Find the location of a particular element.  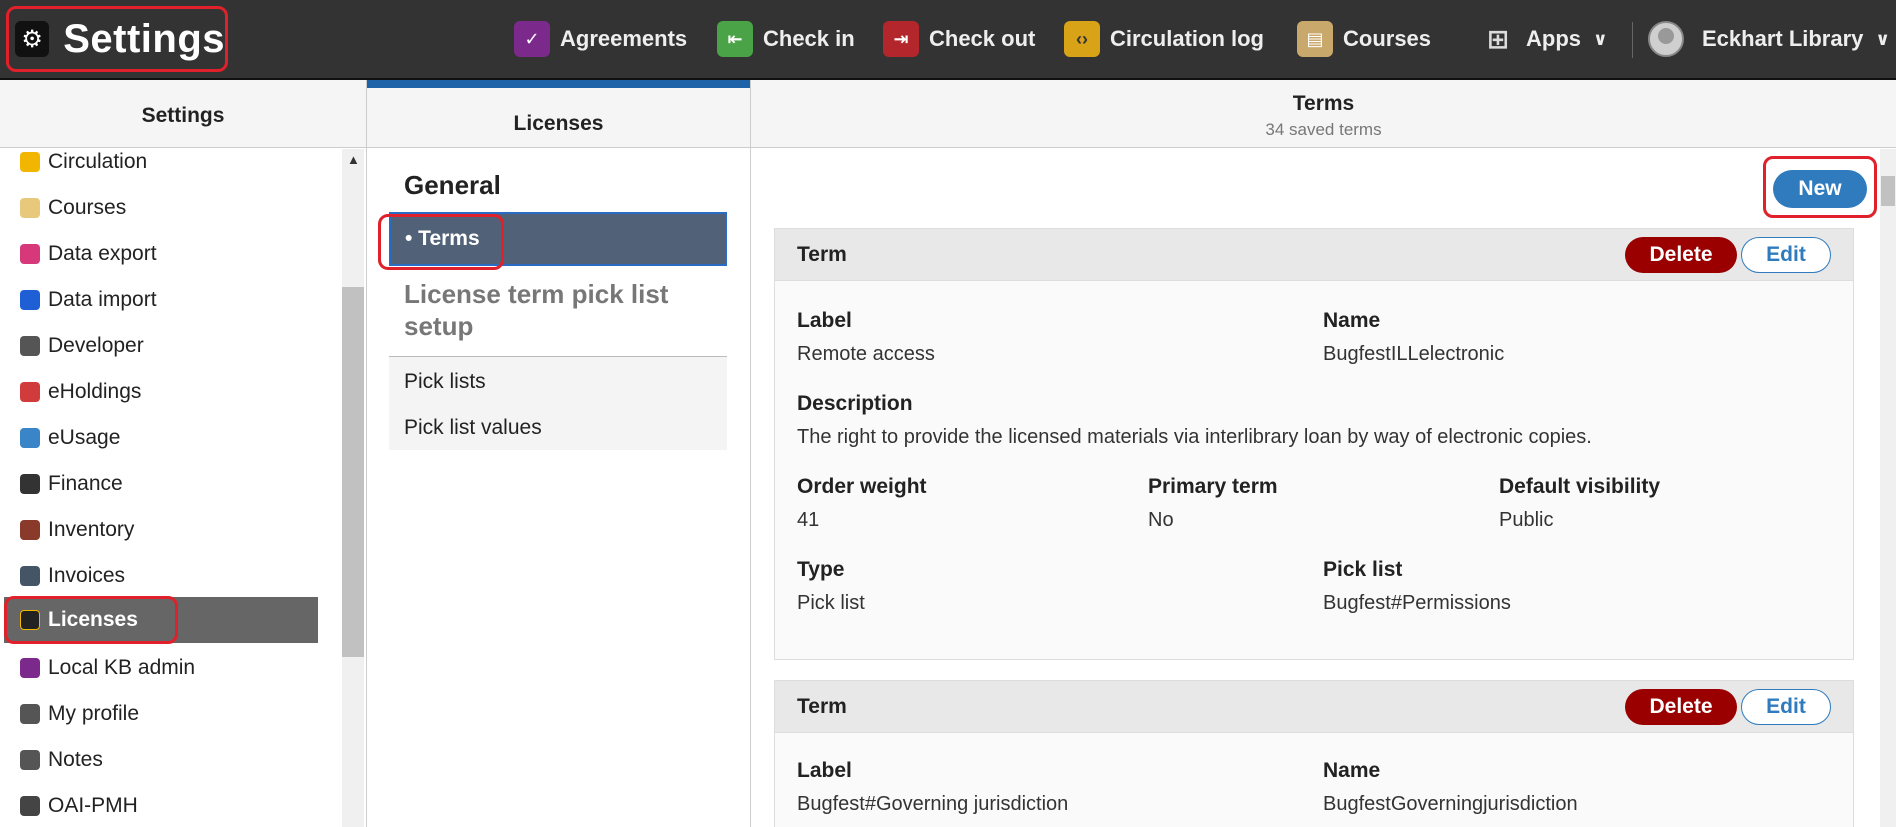

settings-item-label: Courses is located at coordinates (87, 207).